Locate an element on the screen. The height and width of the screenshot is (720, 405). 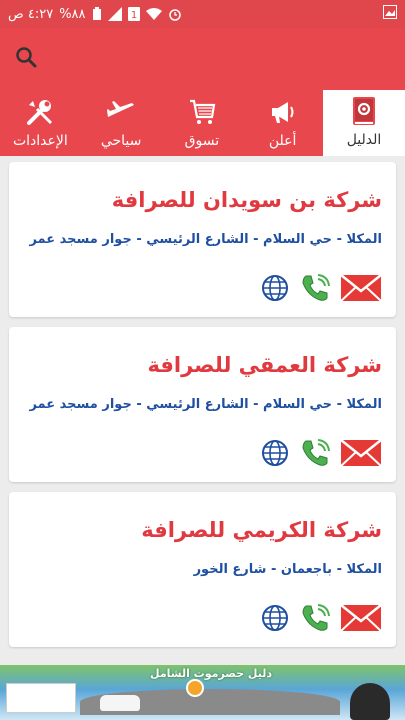
tab-bar: الإعدادات سياحي تسوق أعلن الدليل is located at coordinates (202, 123).